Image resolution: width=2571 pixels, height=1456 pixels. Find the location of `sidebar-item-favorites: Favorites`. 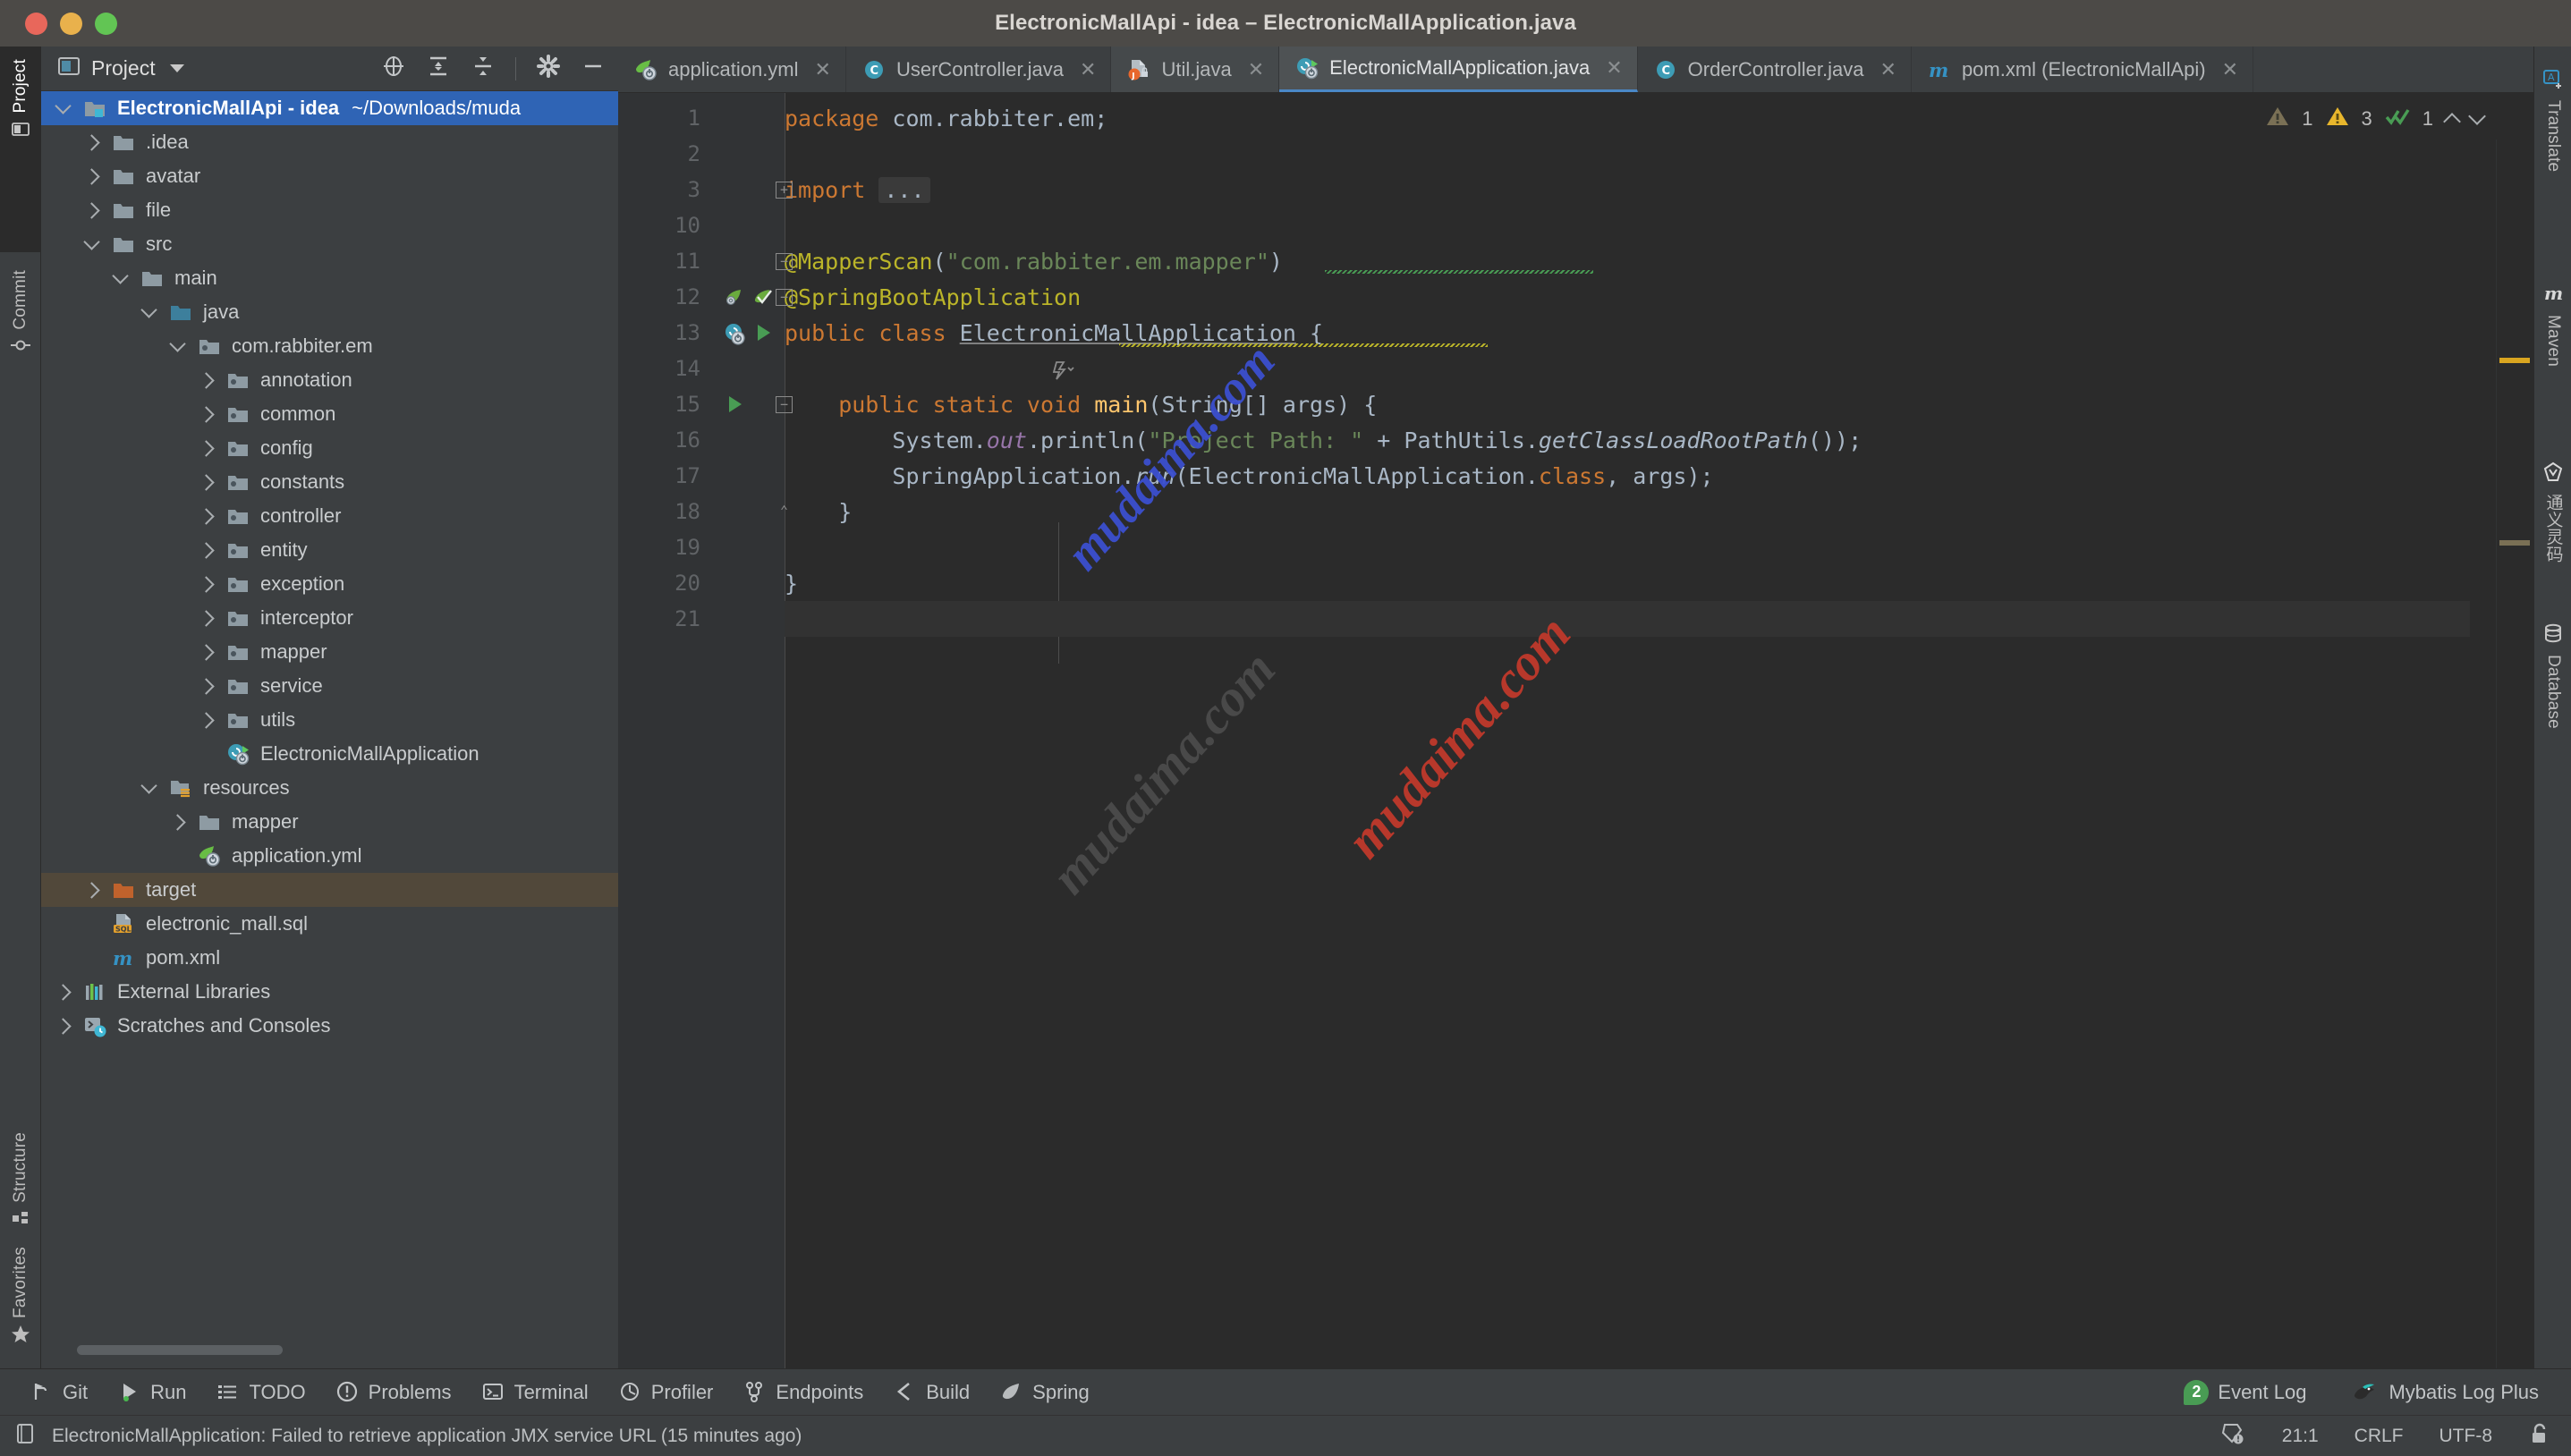

sidebar-item-favorites: Favorites is located at coordinates (20, 1275).